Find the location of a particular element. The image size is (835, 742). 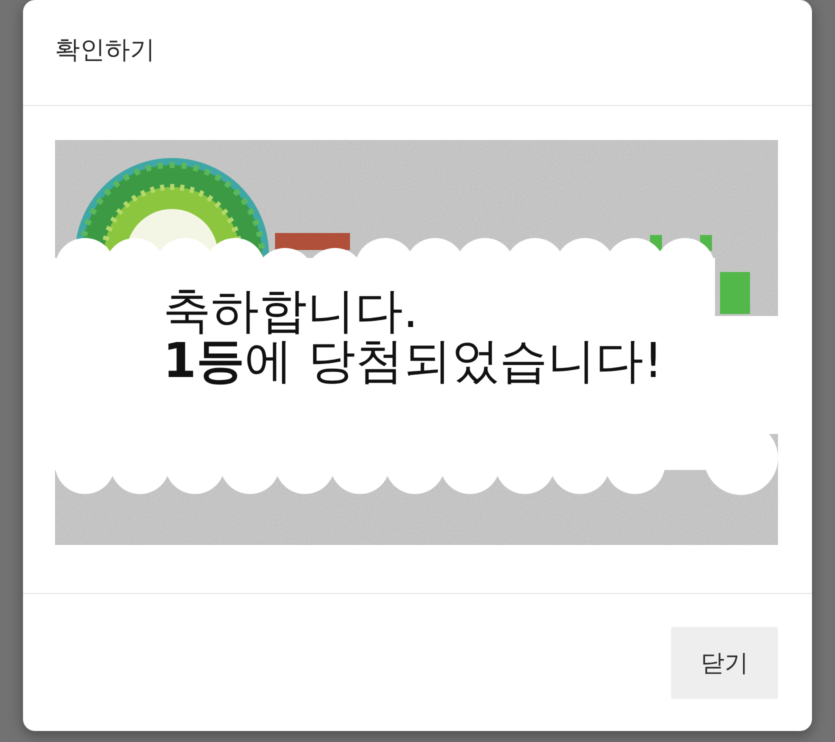

close-button: 닫기 is located at coordinates (724, 663).